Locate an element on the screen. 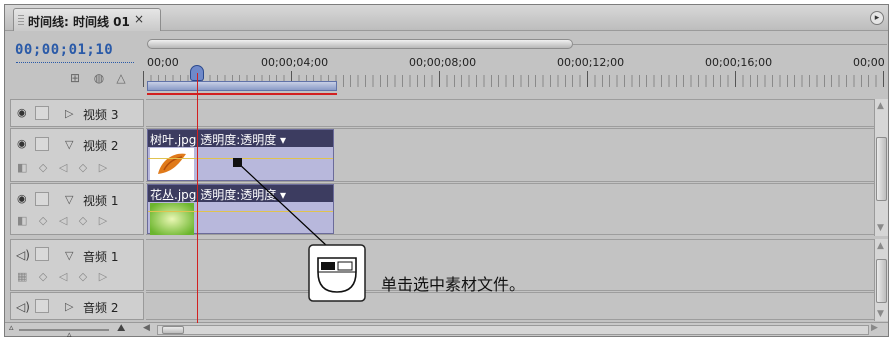 This screenshot has width=893, height=341. clip-header: 花丛.jpg 透明度:透明度 ▾ is located at coordinates (240, 193).